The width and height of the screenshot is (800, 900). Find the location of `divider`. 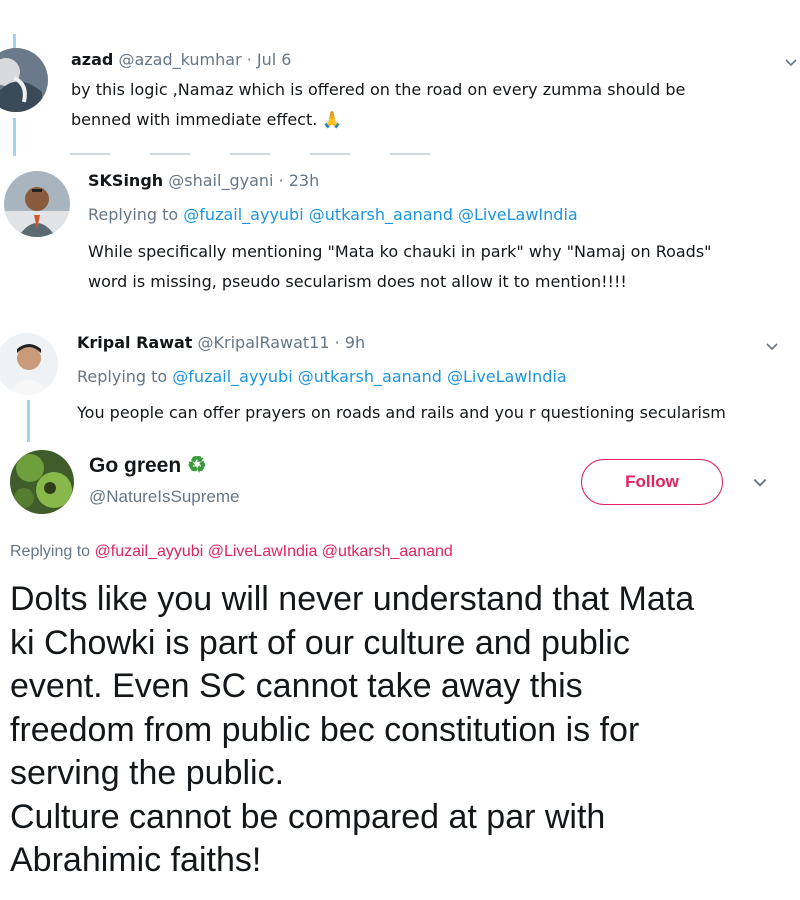

divider is located at coordinates (265, 154).